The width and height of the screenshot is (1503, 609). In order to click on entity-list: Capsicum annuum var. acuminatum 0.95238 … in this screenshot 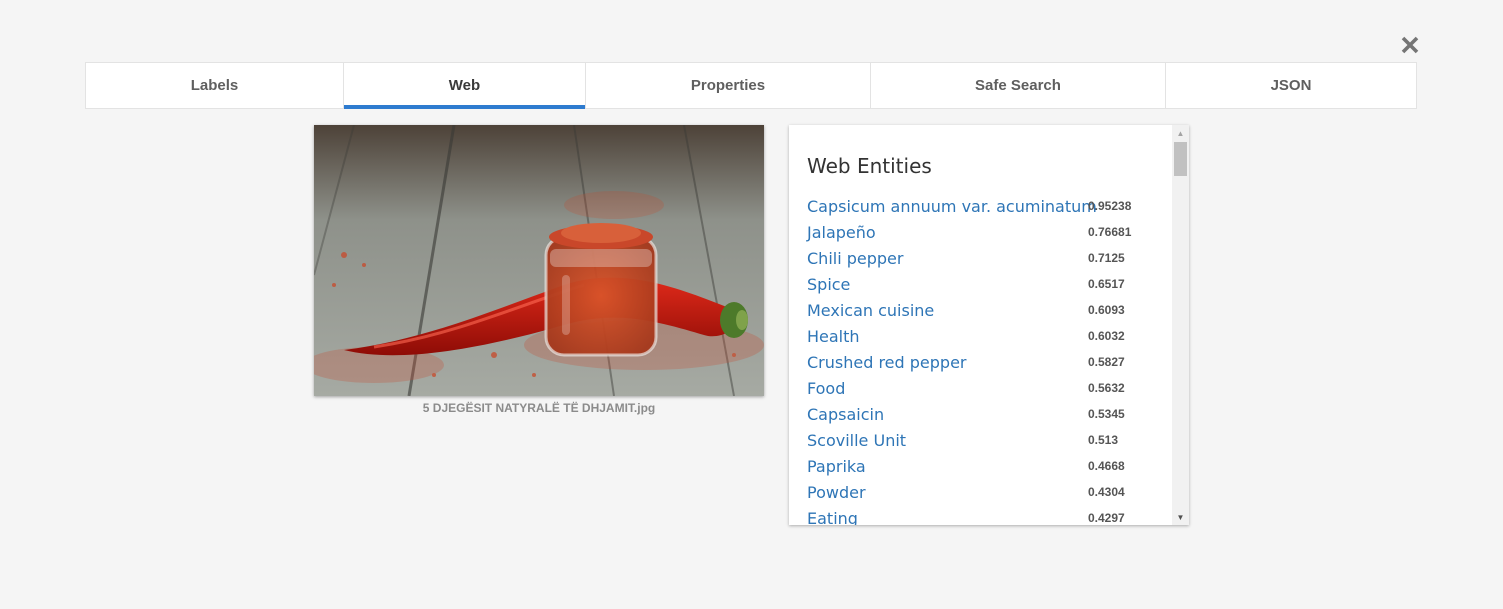, I will do `click(982, 359)`.